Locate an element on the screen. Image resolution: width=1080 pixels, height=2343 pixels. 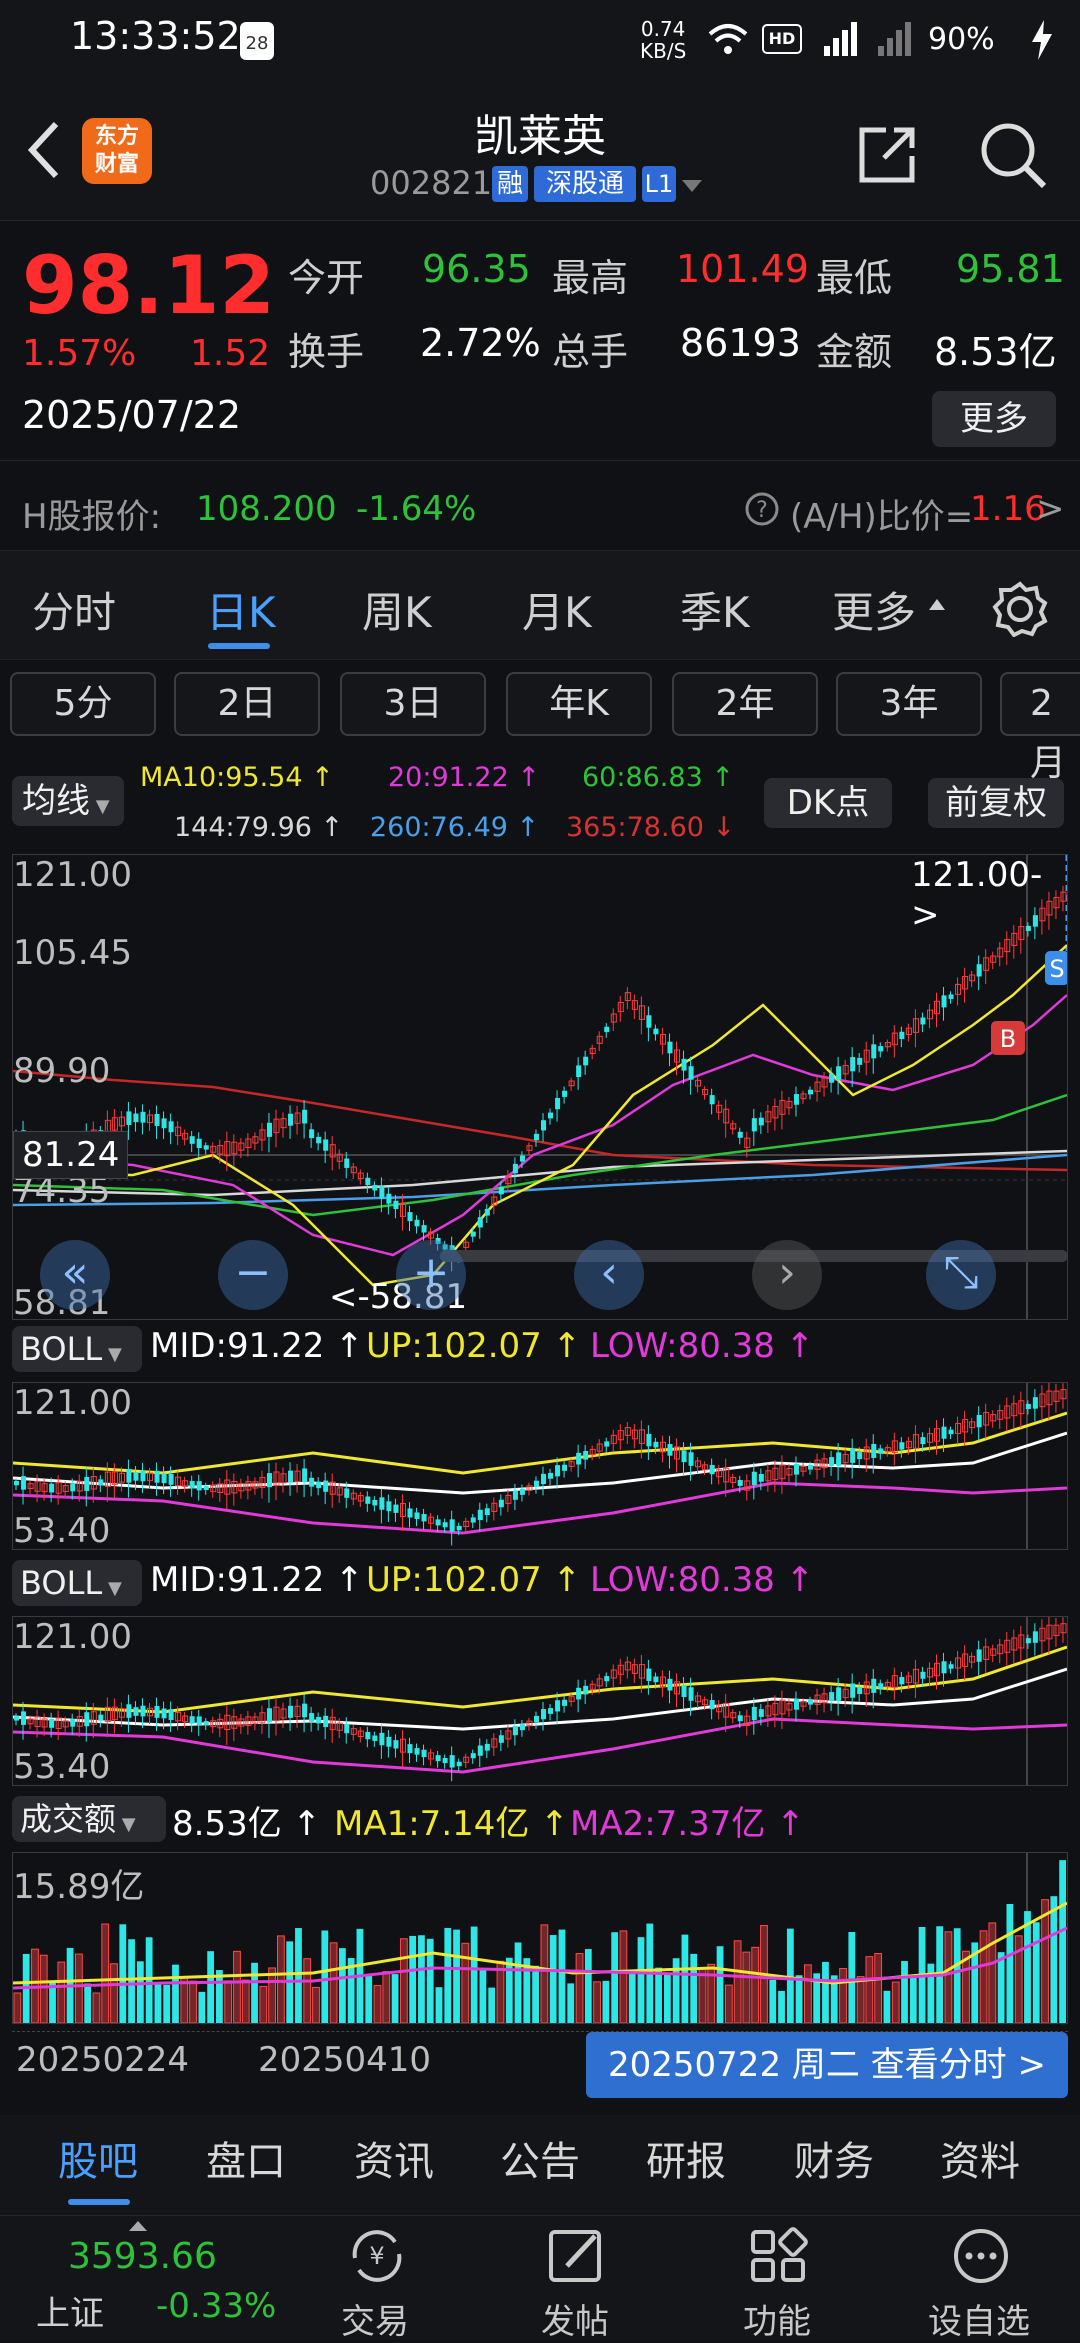
adjust-mode-button: 前复权 is located at coordinates (996, 803).